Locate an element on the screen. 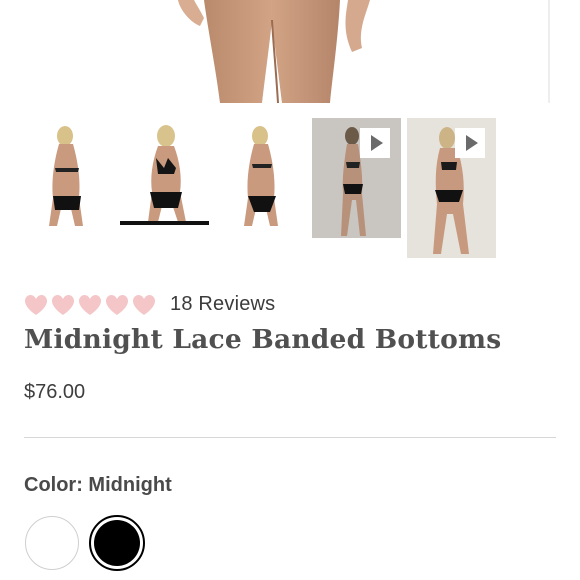  color-swatch-white is located at coordinates (52, 543).